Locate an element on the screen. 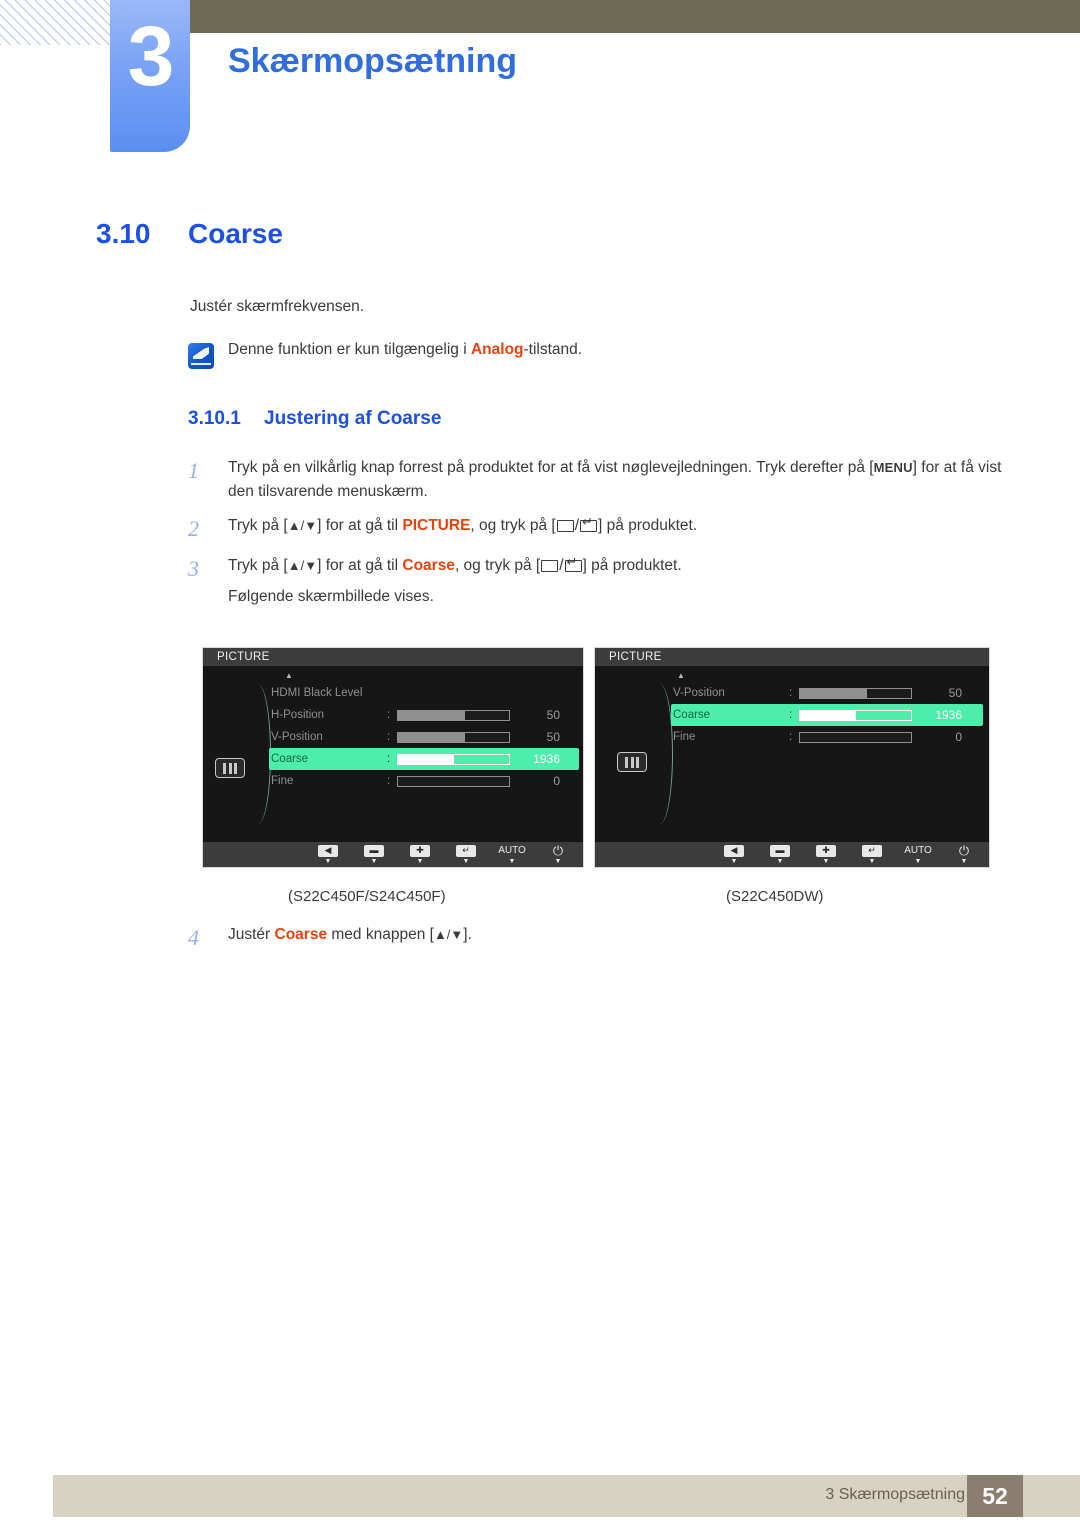  osd-left-caption: (S22C450F/S24C450F) is located at coordinates (367, 896).